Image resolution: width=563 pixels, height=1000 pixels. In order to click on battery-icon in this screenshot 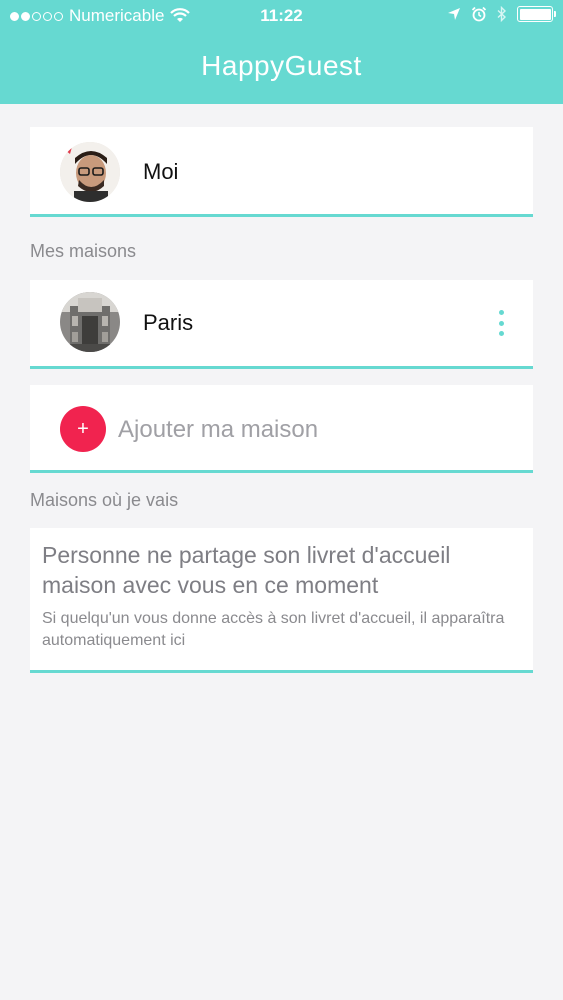, I will do `click(536, 14)`.